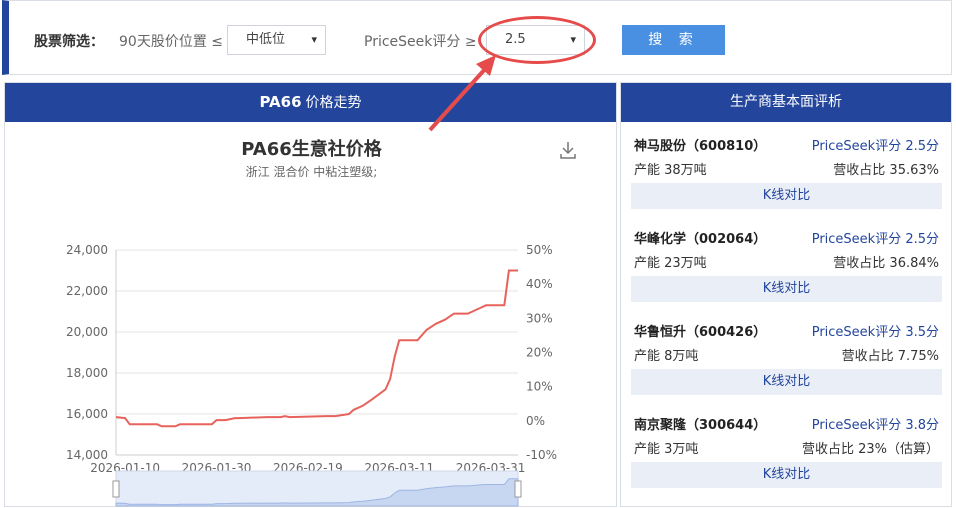 This screenshot has height=508, width=956. I want to click on company-name: 神马股份（600810）, so click(700, 144).